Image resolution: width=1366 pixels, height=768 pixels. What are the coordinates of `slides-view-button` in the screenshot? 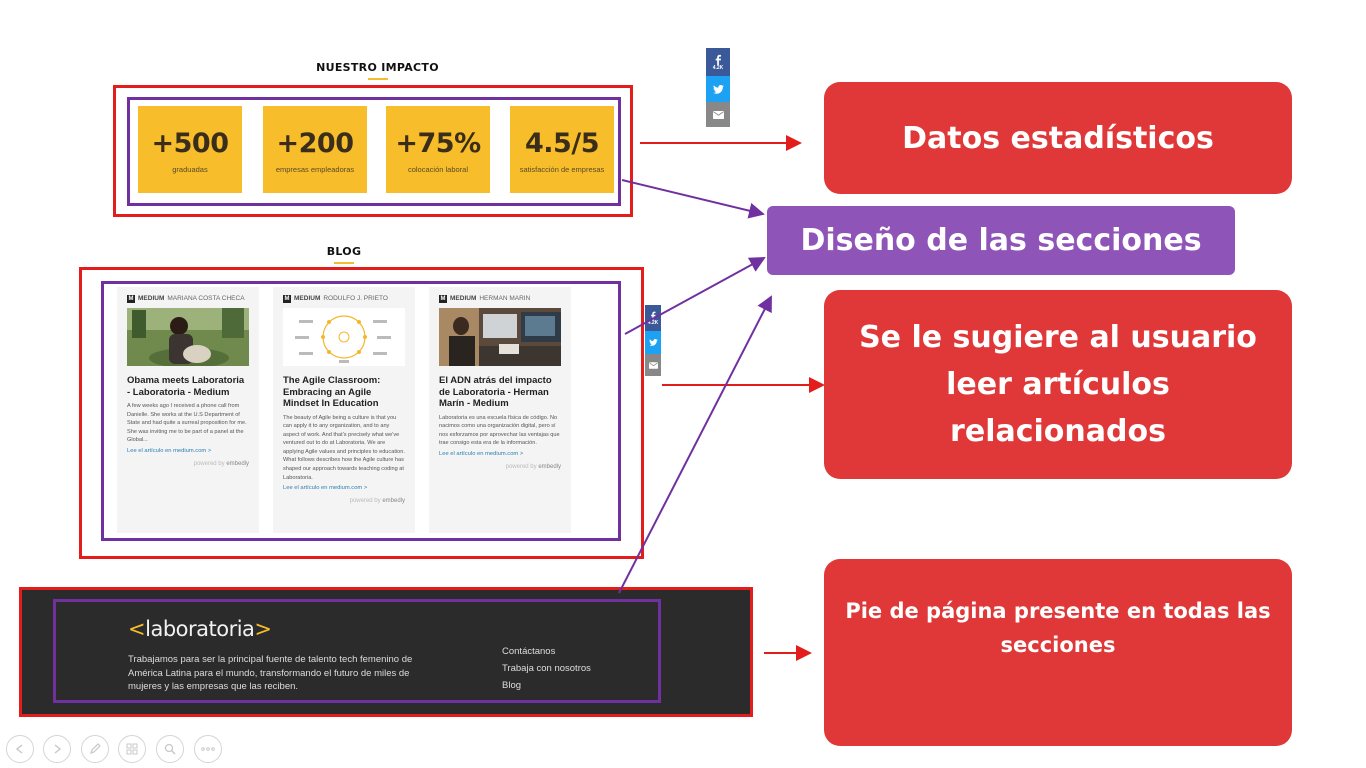 It's located at (132, 749).